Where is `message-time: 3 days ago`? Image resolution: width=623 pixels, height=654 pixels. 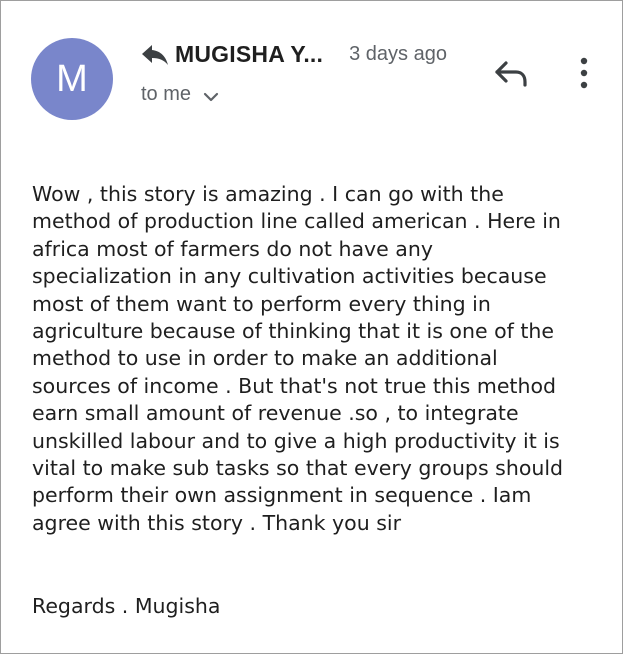
message-time: 3 days ago is located at coordinates (398, 53).